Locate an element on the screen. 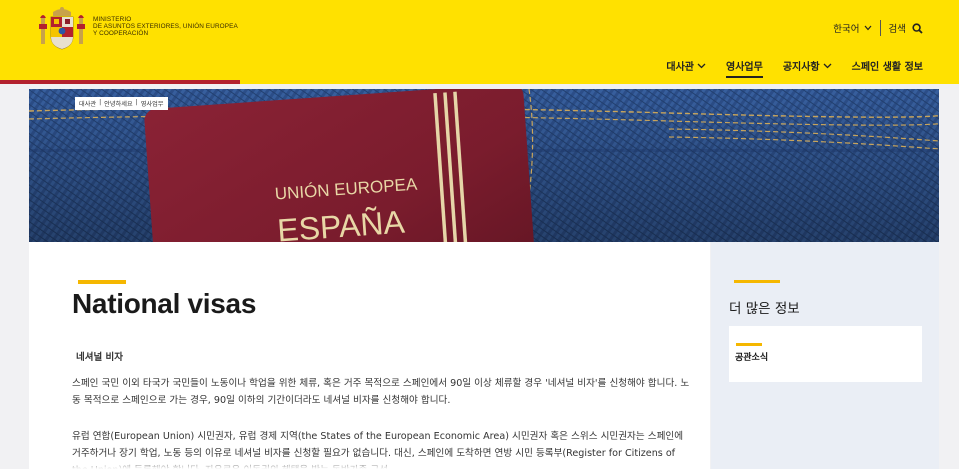  ministry-line: MINISTERIO is located at coordinates (112, 19).